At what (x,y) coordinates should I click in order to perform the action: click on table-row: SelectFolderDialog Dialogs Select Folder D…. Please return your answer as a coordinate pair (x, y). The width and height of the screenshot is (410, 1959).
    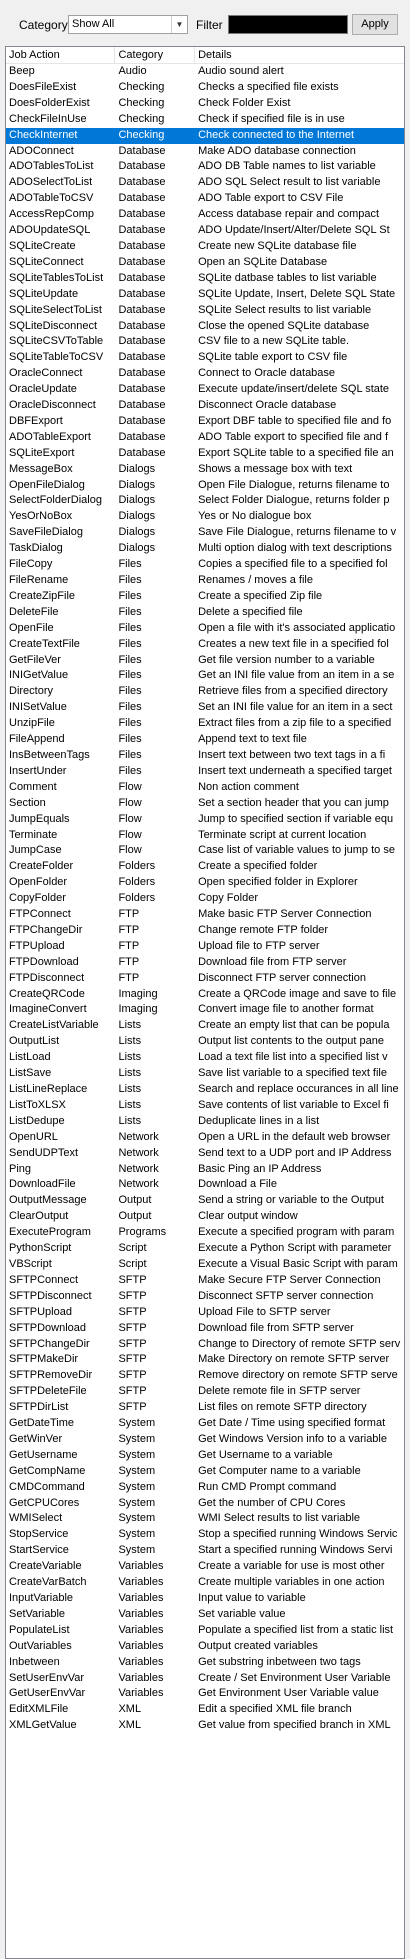
    Looking at the image, I should click on (205, 501).